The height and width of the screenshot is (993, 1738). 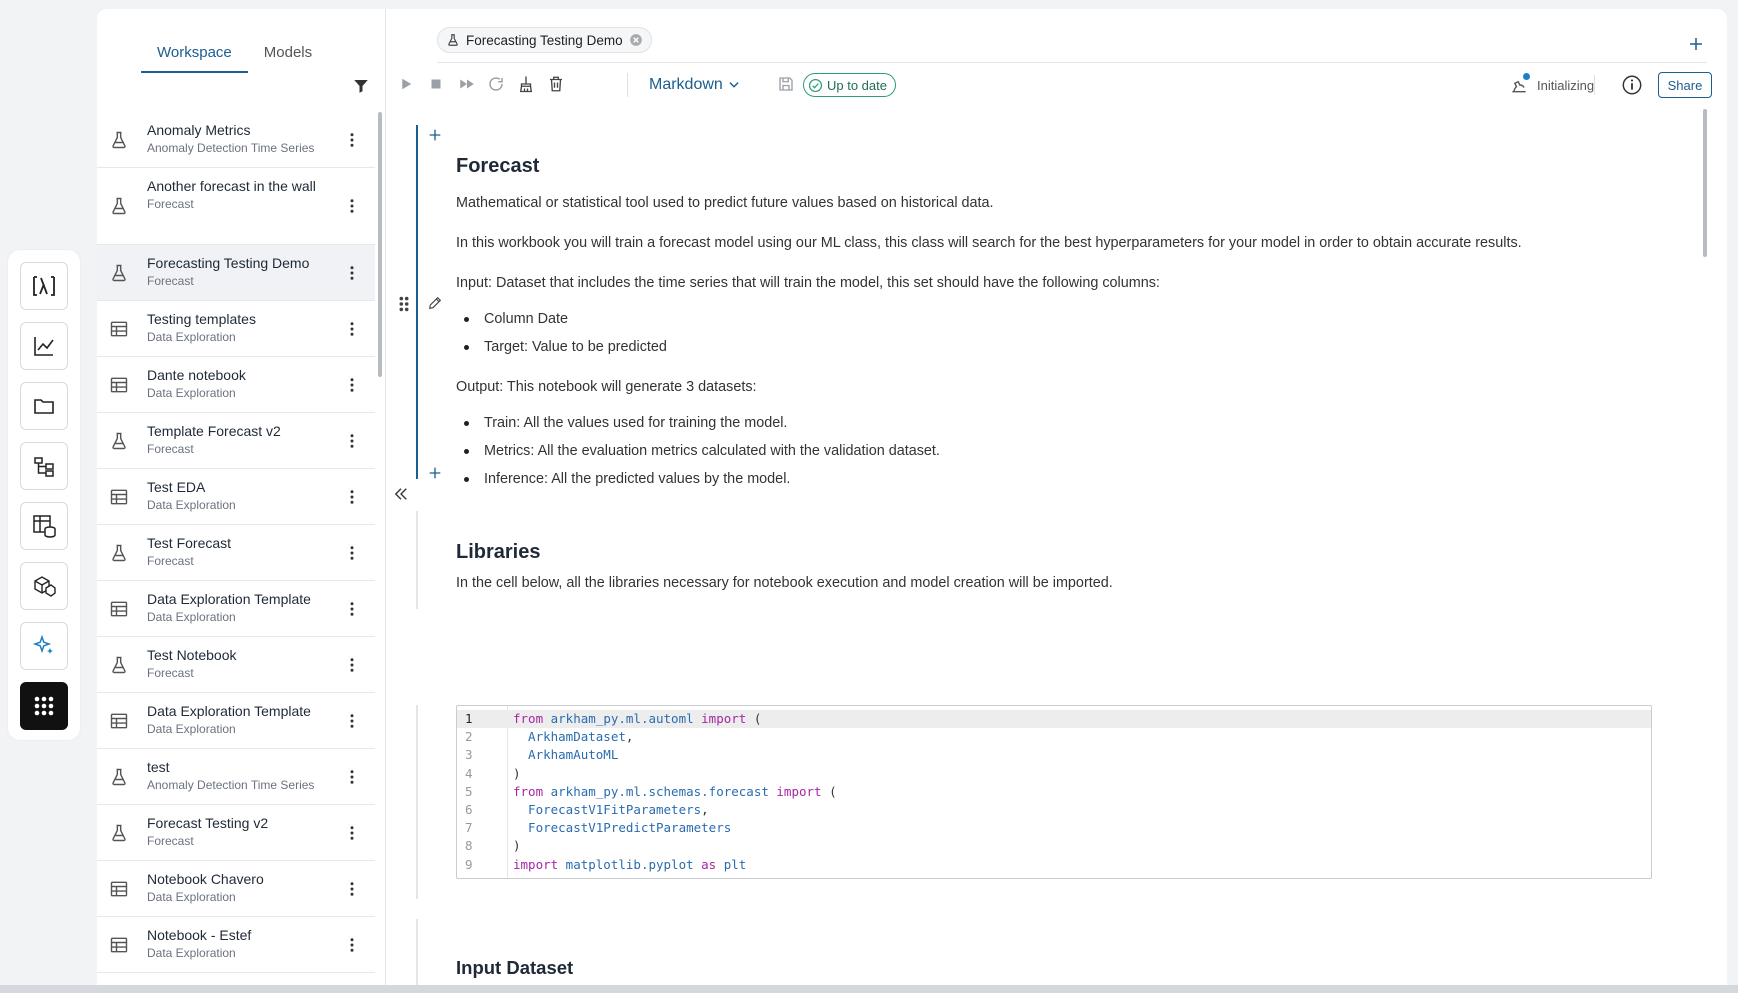 I want to click on drag-handle-icon, so click(x=406, y=304).